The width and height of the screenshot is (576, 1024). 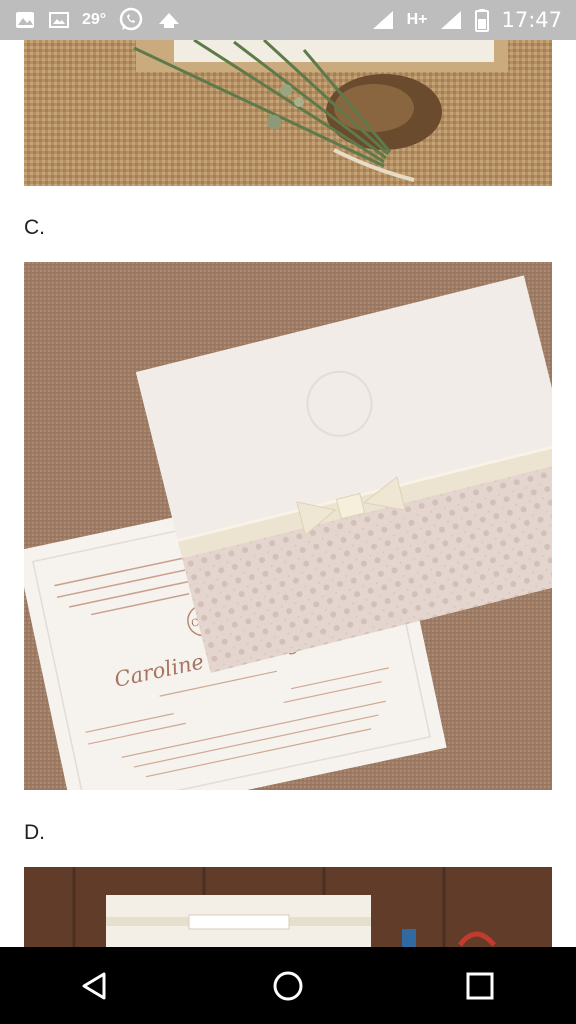 What do you see at coordinates (131, 20) in the screenshot?
I see `whatsapp-icon` at bounding box center [131, 20].